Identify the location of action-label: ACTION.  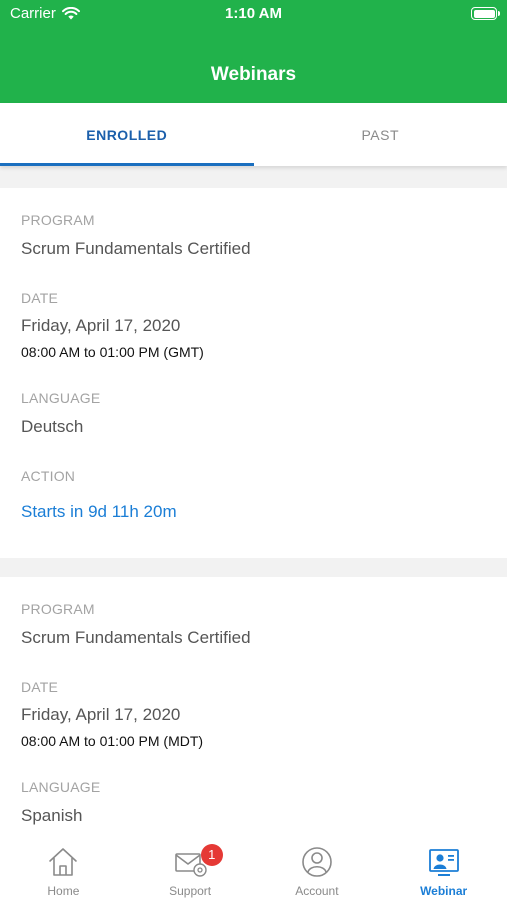
(48, 476).